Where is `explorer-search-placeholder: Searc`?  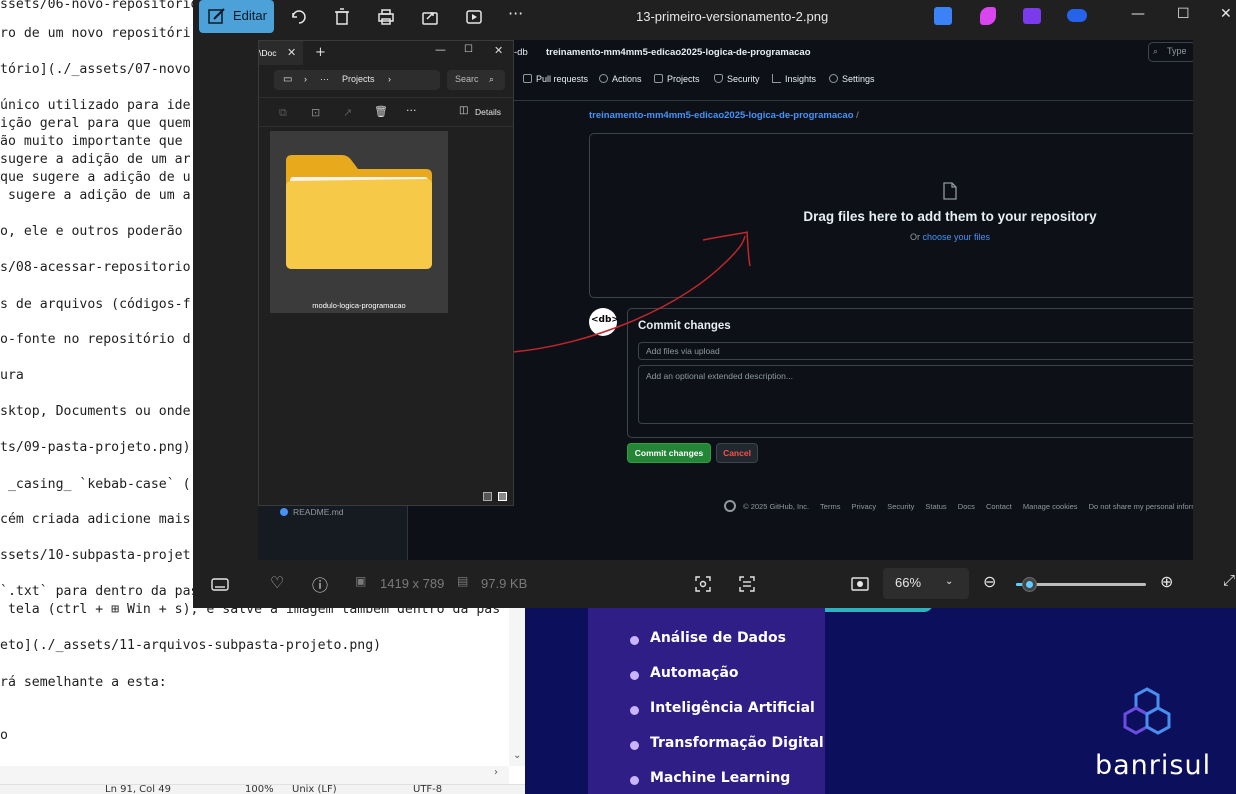
explorer-search-placeholder: Searc is located at coordinates (467, 79).